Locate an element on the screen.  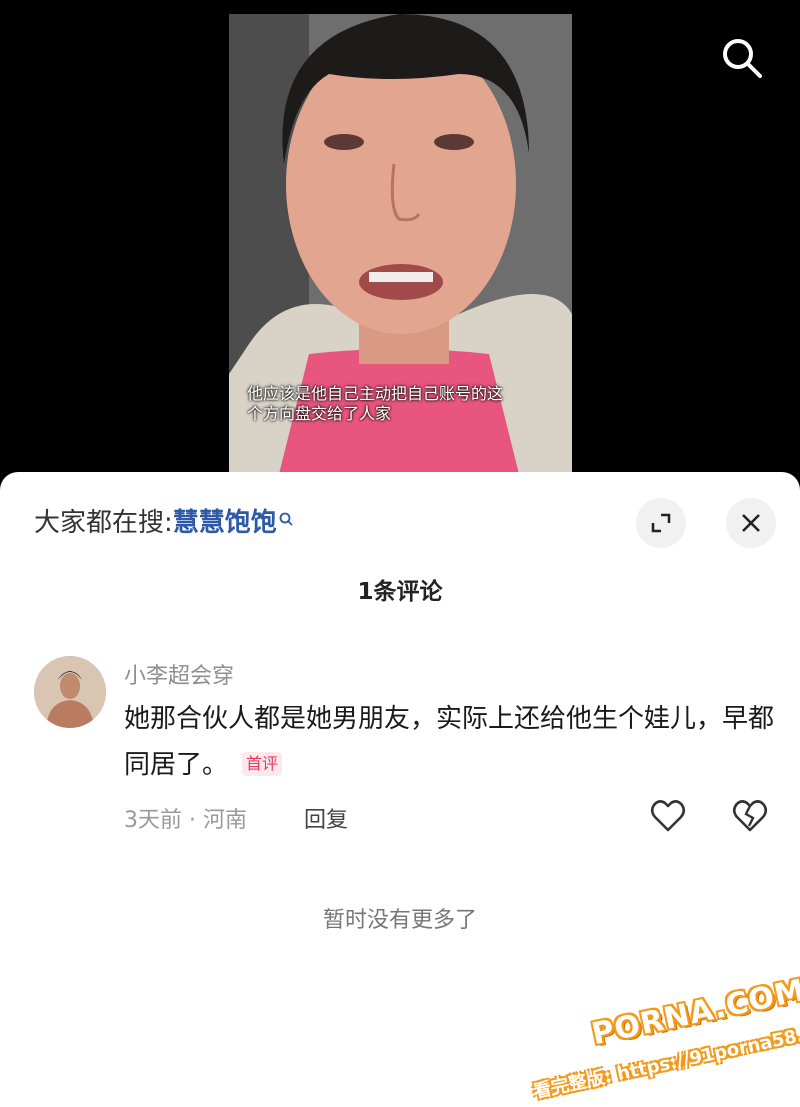
comment-username: 小李超会穿 is located at coordinates (179, 674).